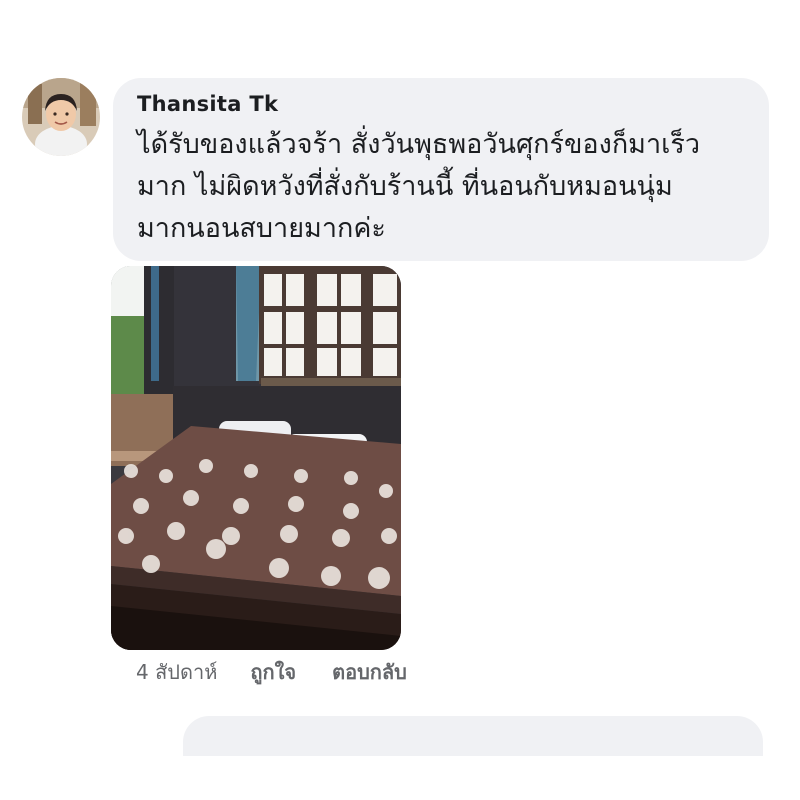 This screenshot has height=800, width=800. Describe the element at coordinates (176, 672) in the screenshot. I see `comment-timestamp: 4 สัปดาห์` at that location.